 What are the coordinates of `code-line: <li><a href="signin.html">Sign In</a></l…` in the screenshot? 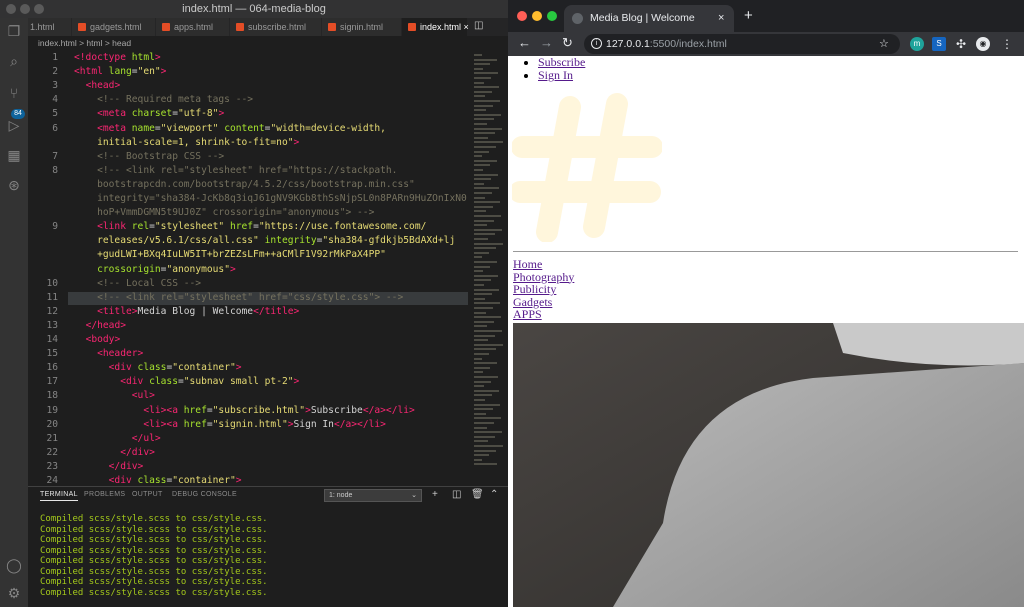 It's located at (264, 424).